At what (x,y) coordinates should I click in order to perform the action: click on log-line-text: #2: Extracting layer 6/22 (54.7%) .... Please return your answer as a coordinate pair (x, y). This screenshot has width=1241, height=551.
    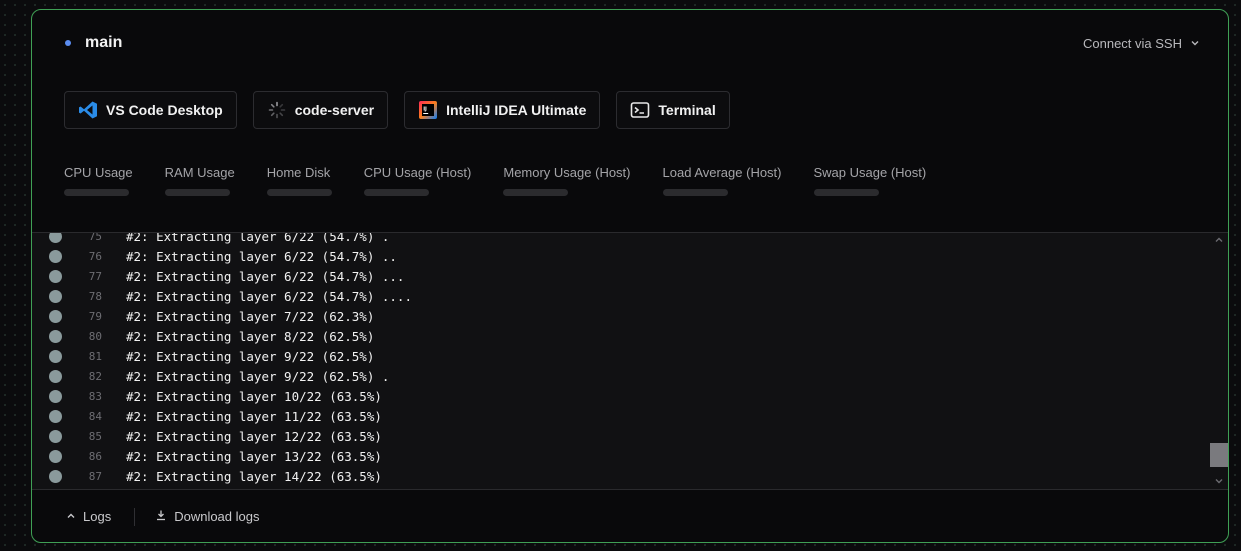
    Looking at the image, I should click on (265, 276).